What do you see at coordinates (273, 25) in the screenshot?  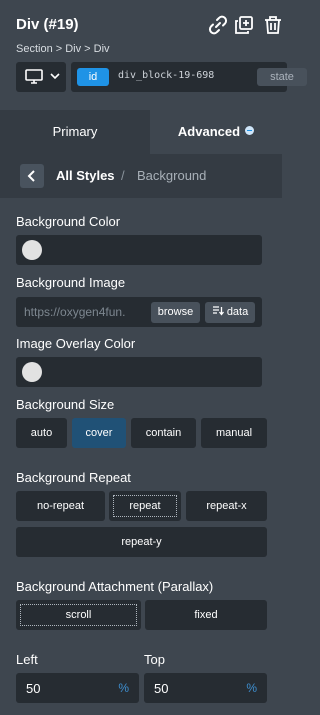 I see `trash-icon` at bounding box center [273, 25].